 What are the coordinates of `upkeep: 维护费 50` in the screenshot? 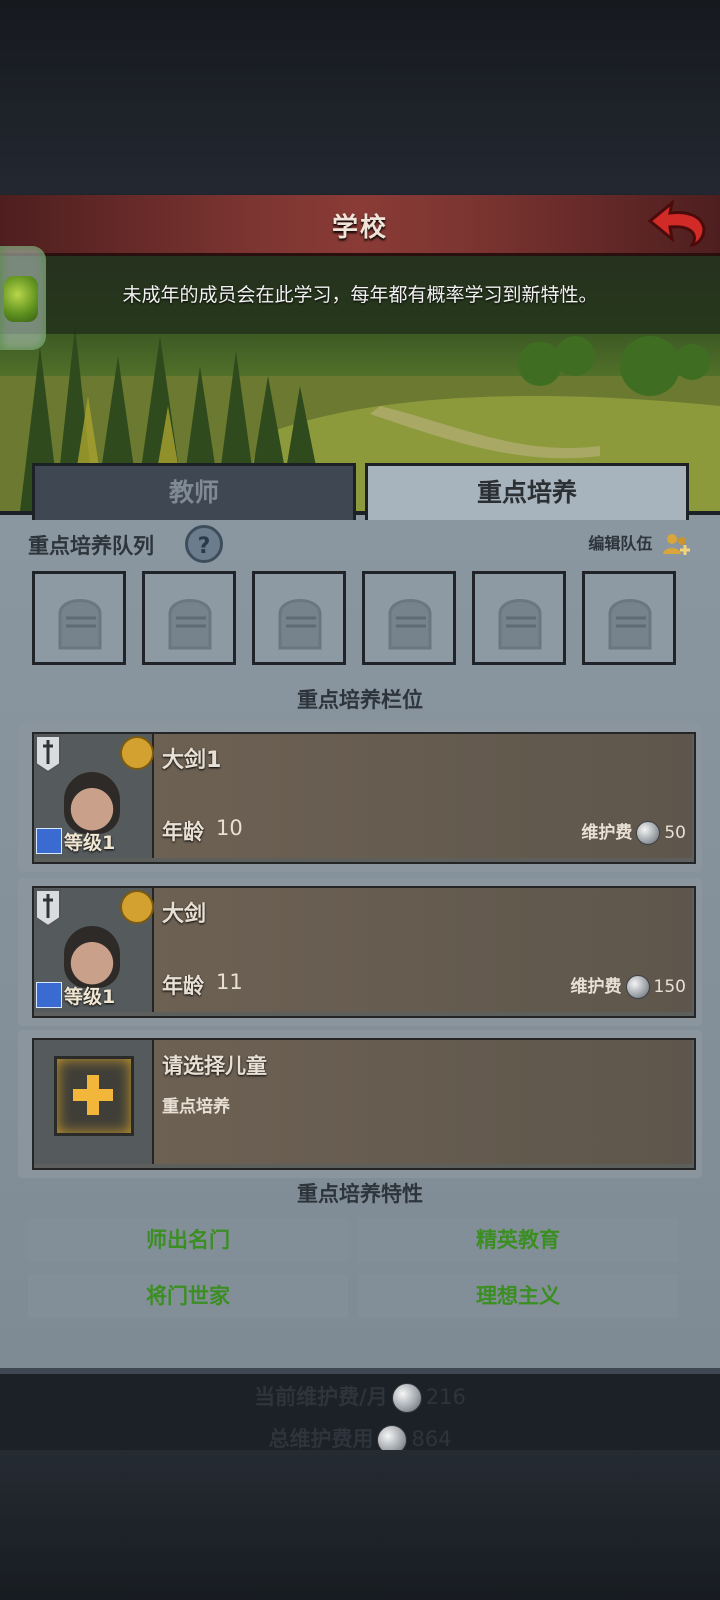 It's located at (633, 831).